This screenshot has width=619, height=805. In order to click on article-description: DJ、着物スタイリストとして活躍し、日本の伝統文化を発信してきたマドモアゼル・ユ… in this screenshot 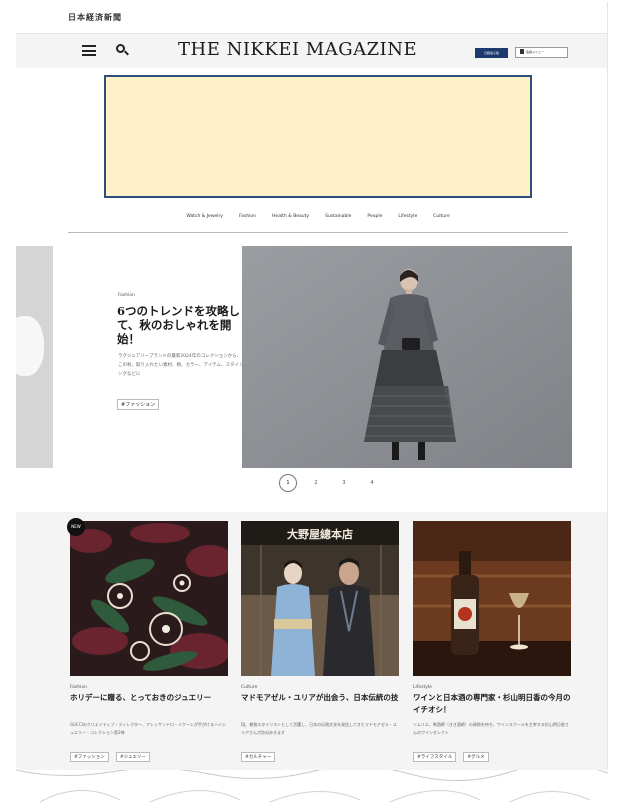, I will do `click(319, 728)`.